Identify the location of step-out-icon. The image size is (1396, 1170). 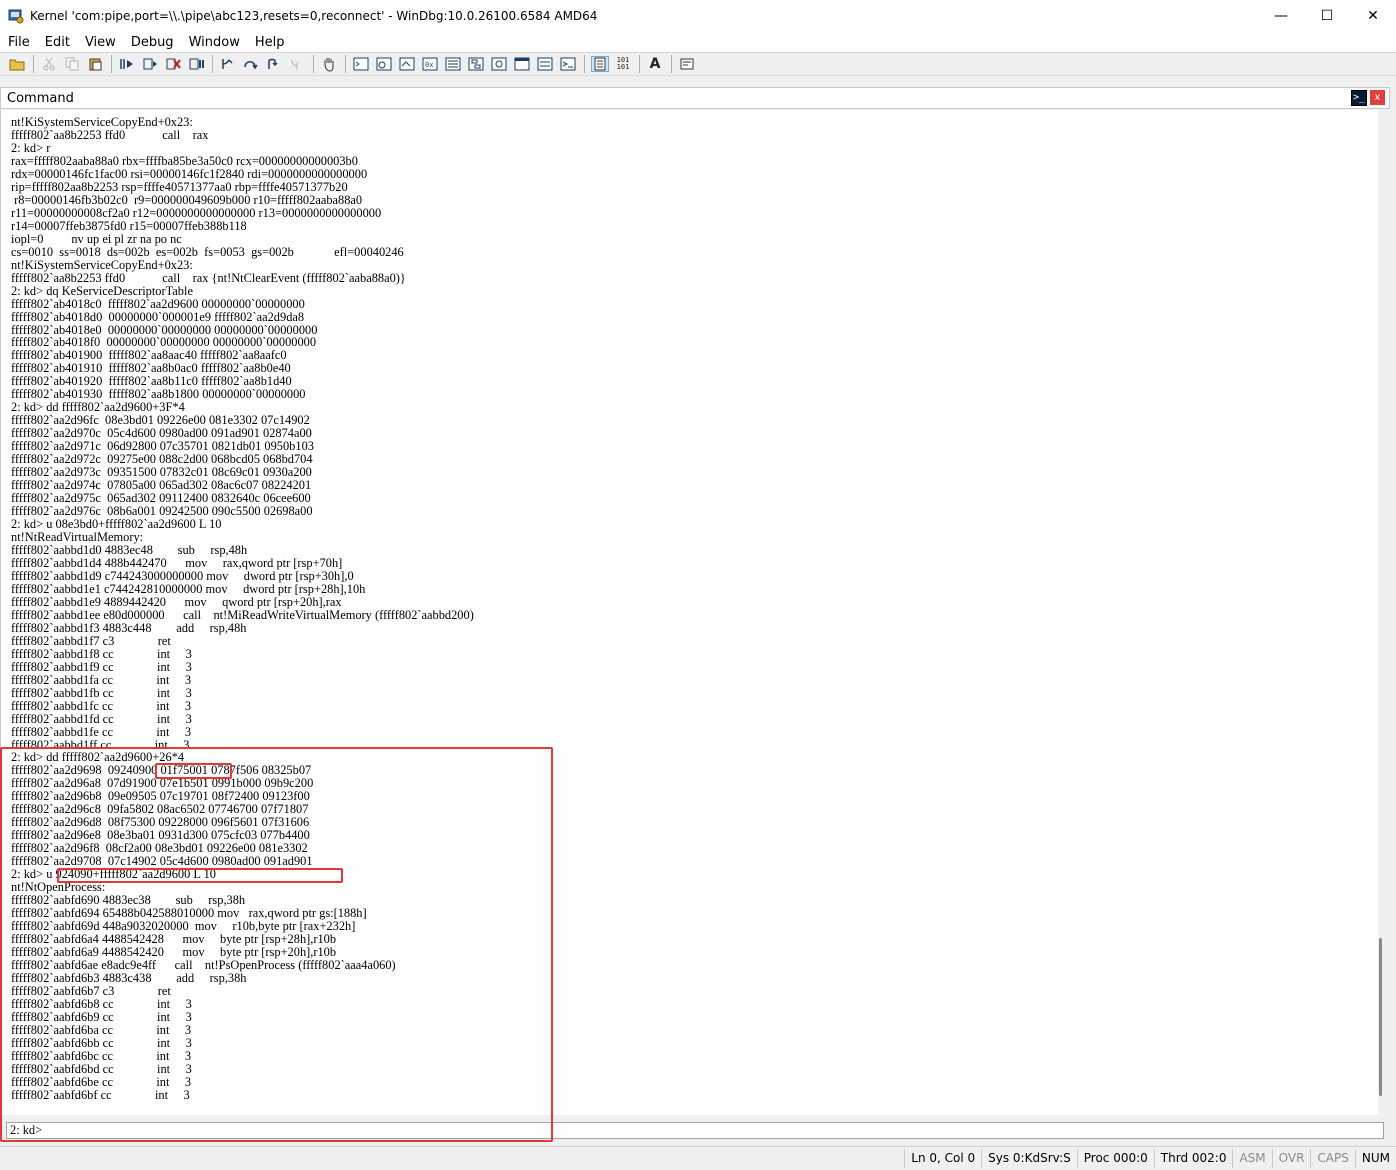
(274, 64).